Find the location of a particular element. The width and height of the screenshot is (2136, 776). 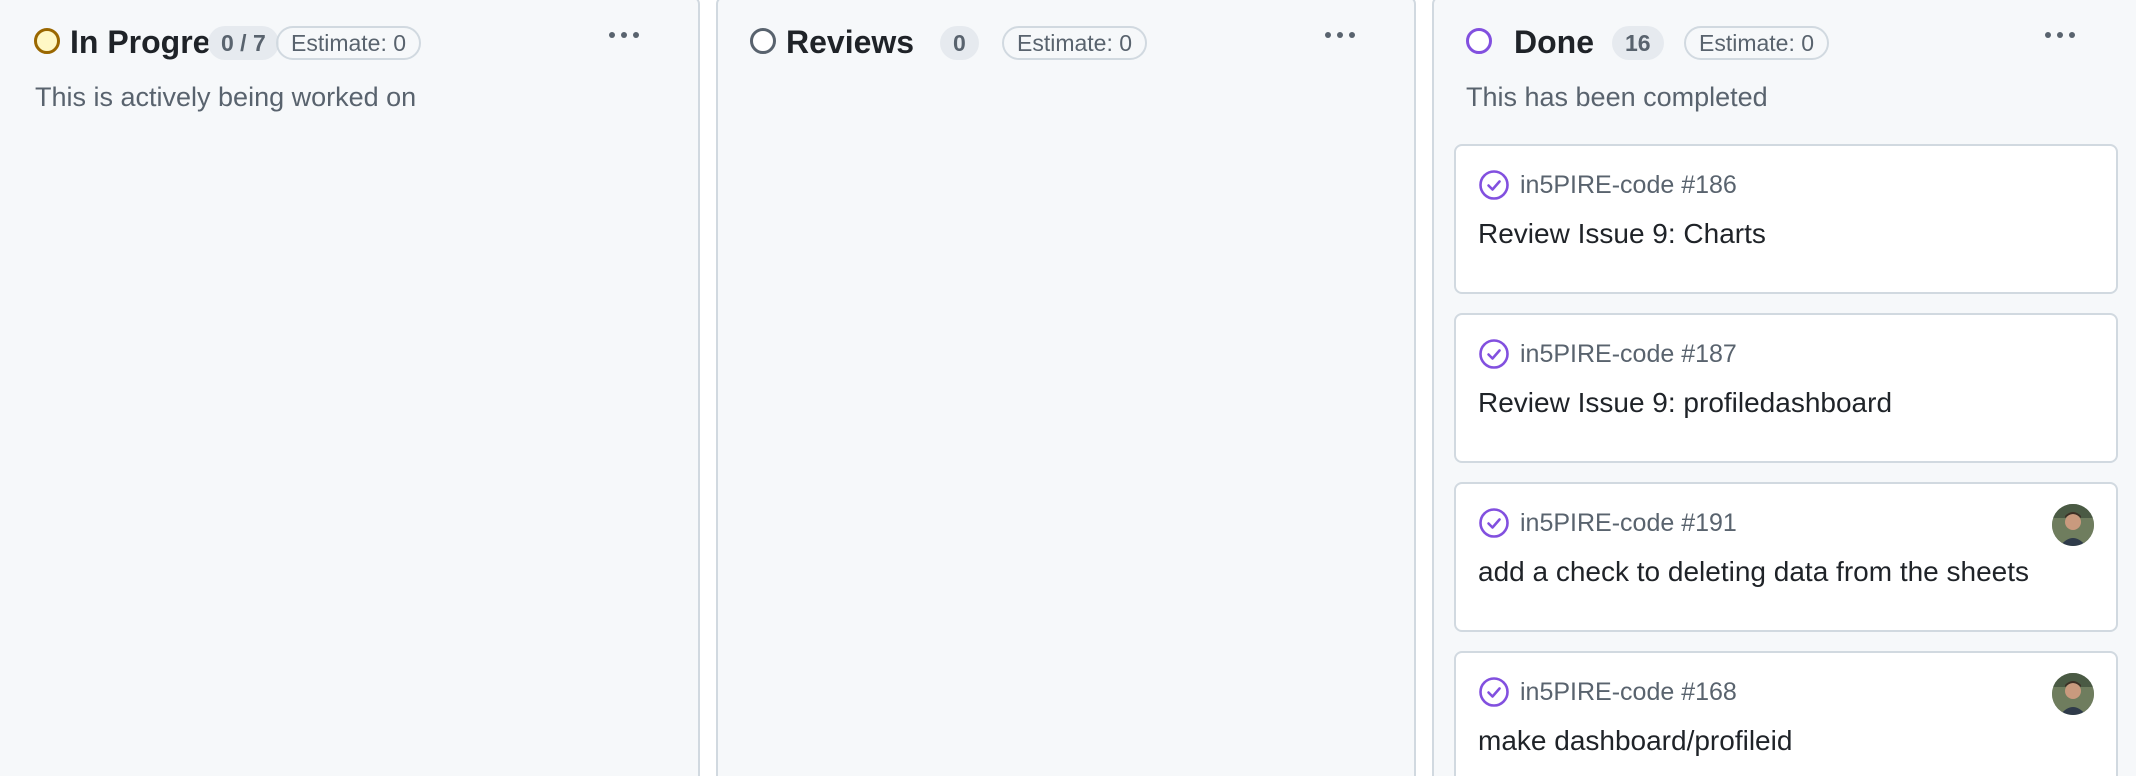

item-count-badge: 0 / 7 is located at coordinates (243, 43).